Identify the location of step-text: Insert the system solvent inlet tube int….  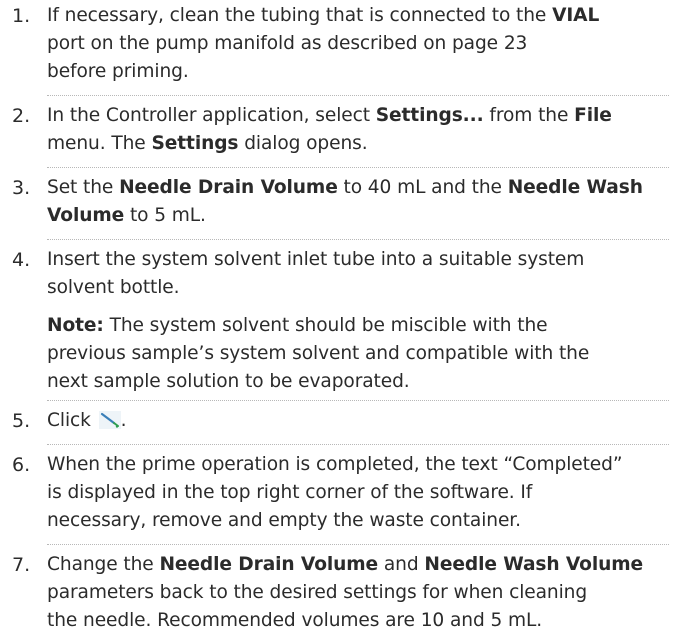
(362, 274).